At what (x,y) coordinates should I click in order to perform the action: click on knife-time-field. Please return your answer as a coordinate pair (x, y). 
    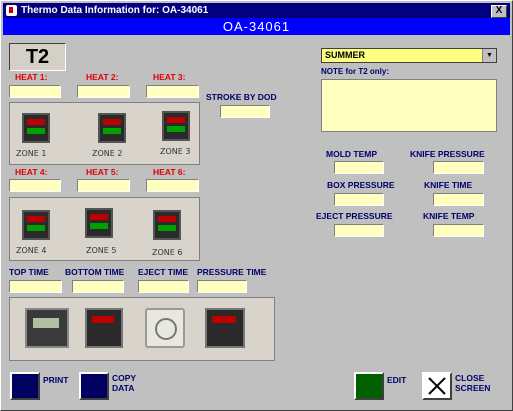
    Looking at the image, I should click on (458, 199).